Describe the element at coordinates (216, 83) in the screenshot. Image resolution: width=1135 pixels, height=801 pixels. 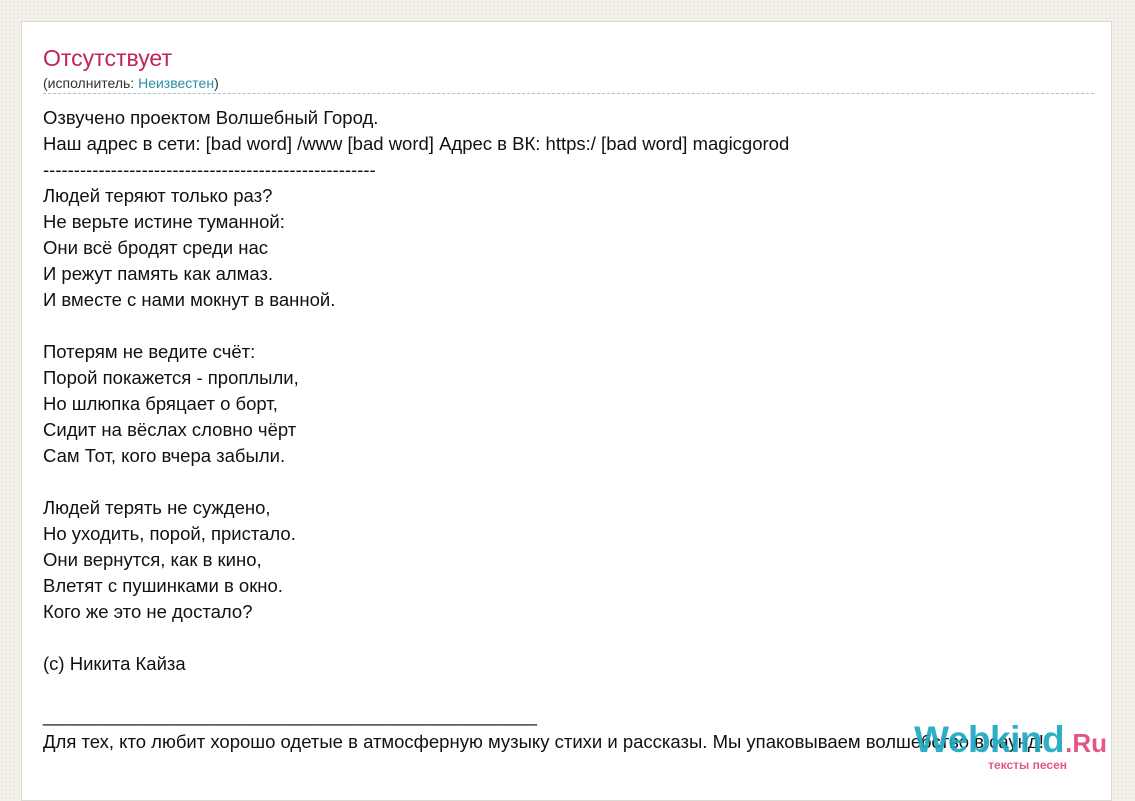
I see `artist-suffix: )` at that location.